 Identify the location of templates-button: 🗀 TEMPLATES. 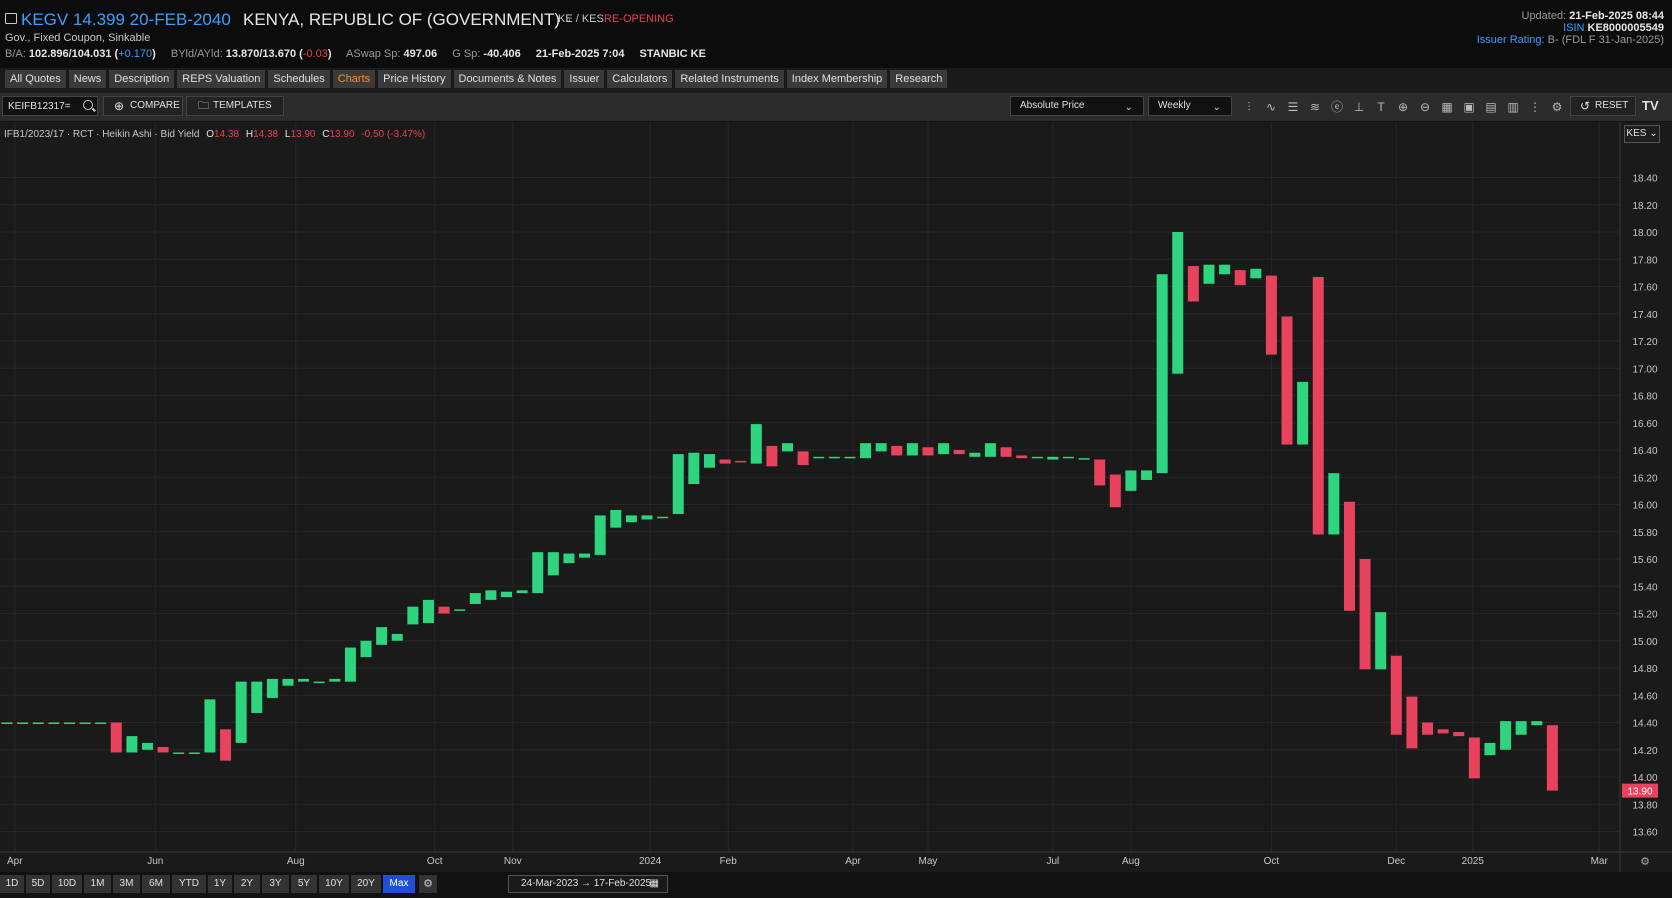
(235, 106).